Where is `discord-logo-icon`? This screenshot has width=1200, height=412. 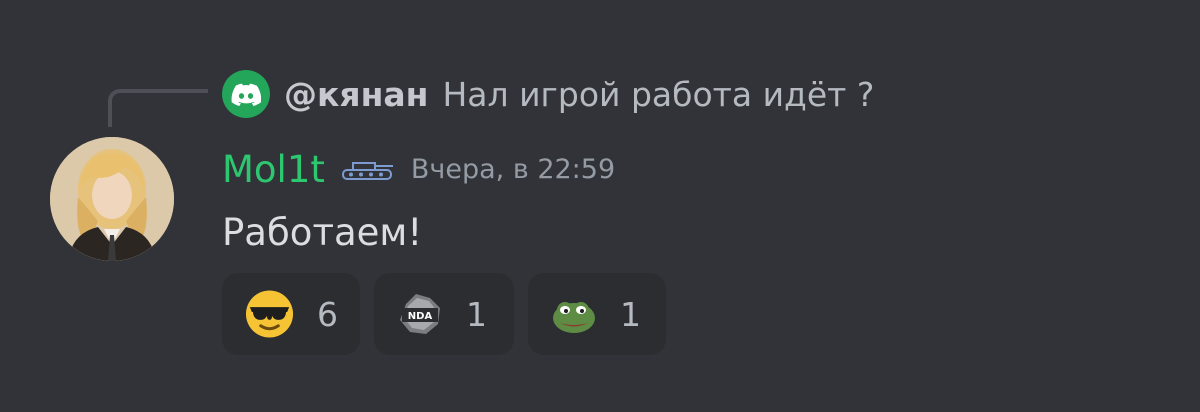 discord-logo-icon is located at coordinates (246, 94).